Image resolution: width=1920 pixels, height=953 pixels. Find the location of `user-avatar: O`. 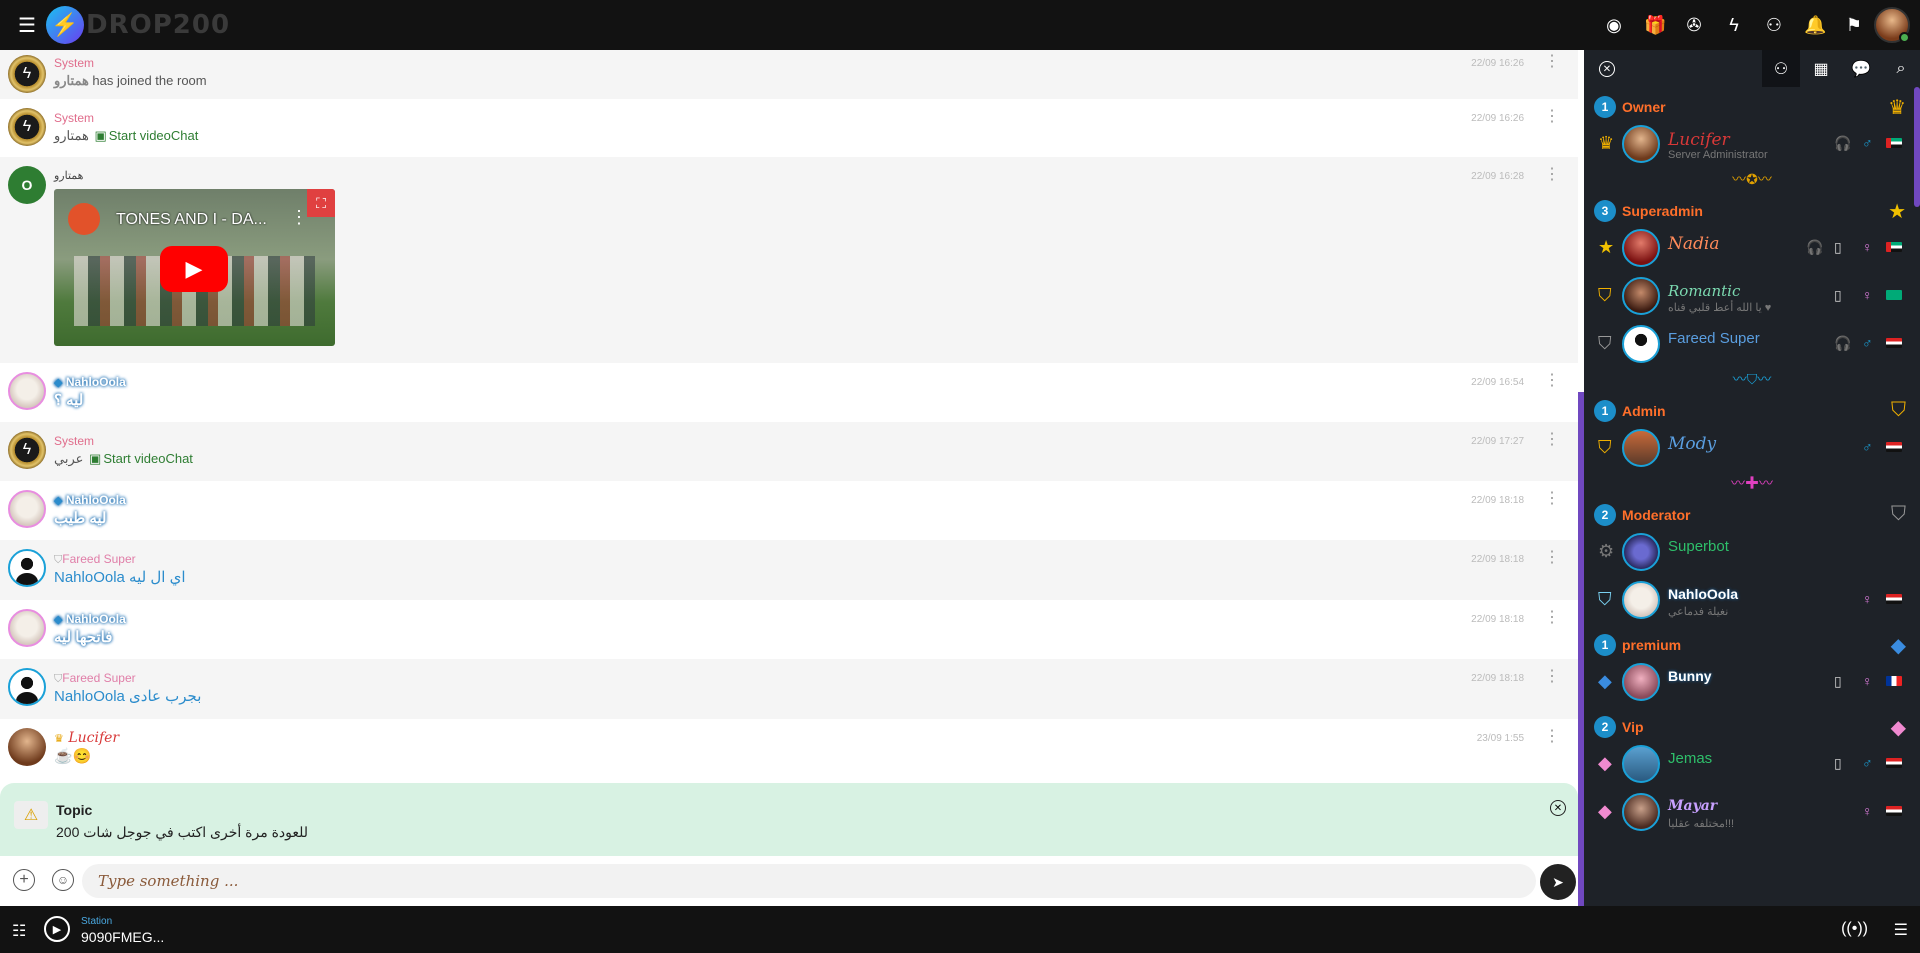

user-avatar: O is located at coordinates (27, 185).